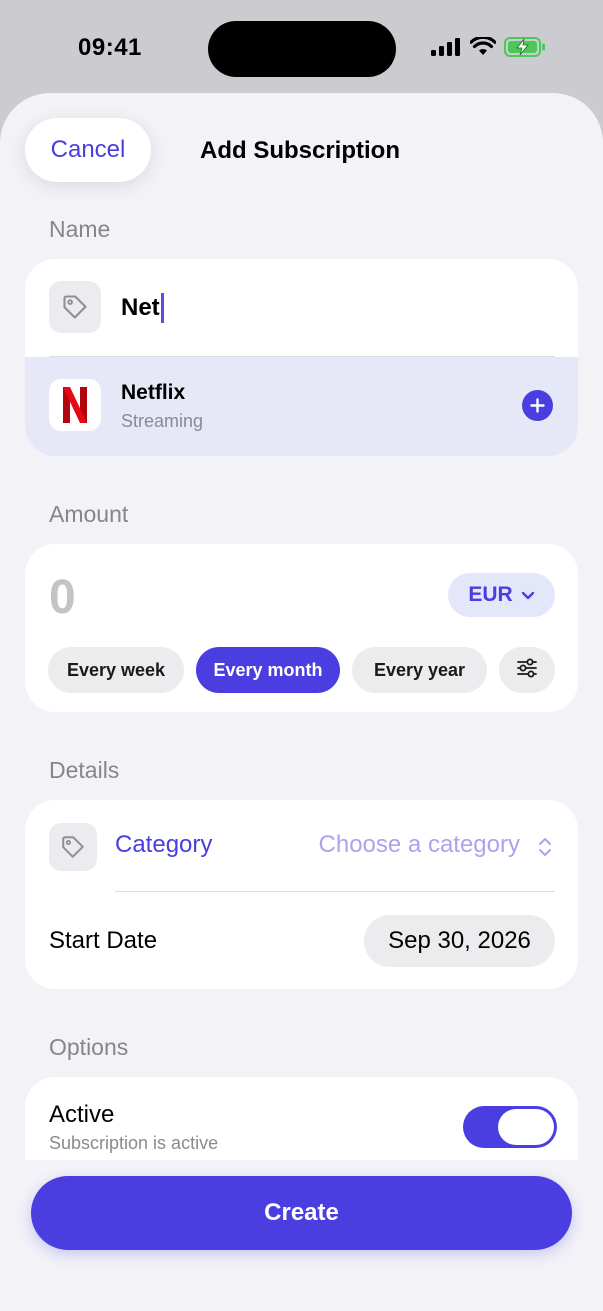 This screenshot has height=1311, width=603. I want to click on details-section-label: Details, so click(84, 770).